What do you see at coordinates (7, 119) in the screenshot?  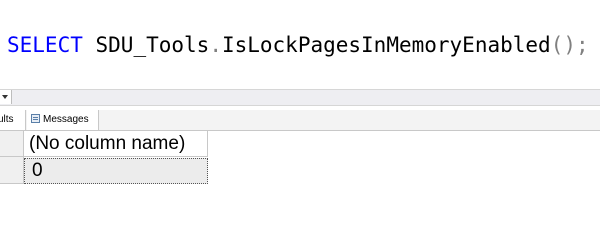 I see `tab-results-label: sults` at bounding box center [7, 119].